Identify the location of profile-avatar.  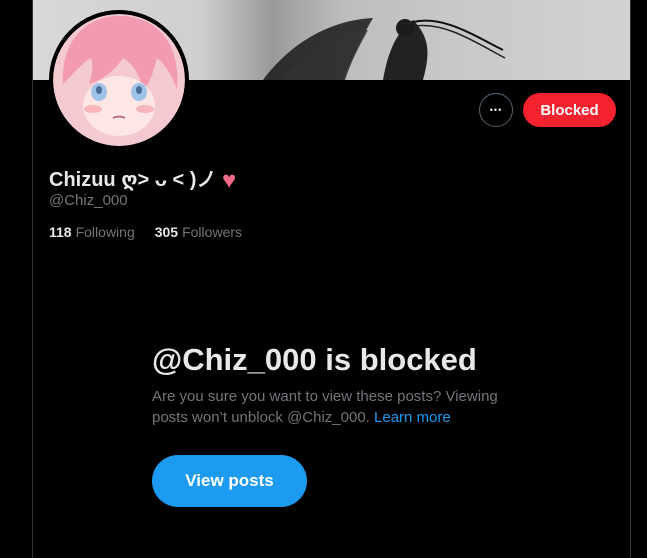
(119, 80).